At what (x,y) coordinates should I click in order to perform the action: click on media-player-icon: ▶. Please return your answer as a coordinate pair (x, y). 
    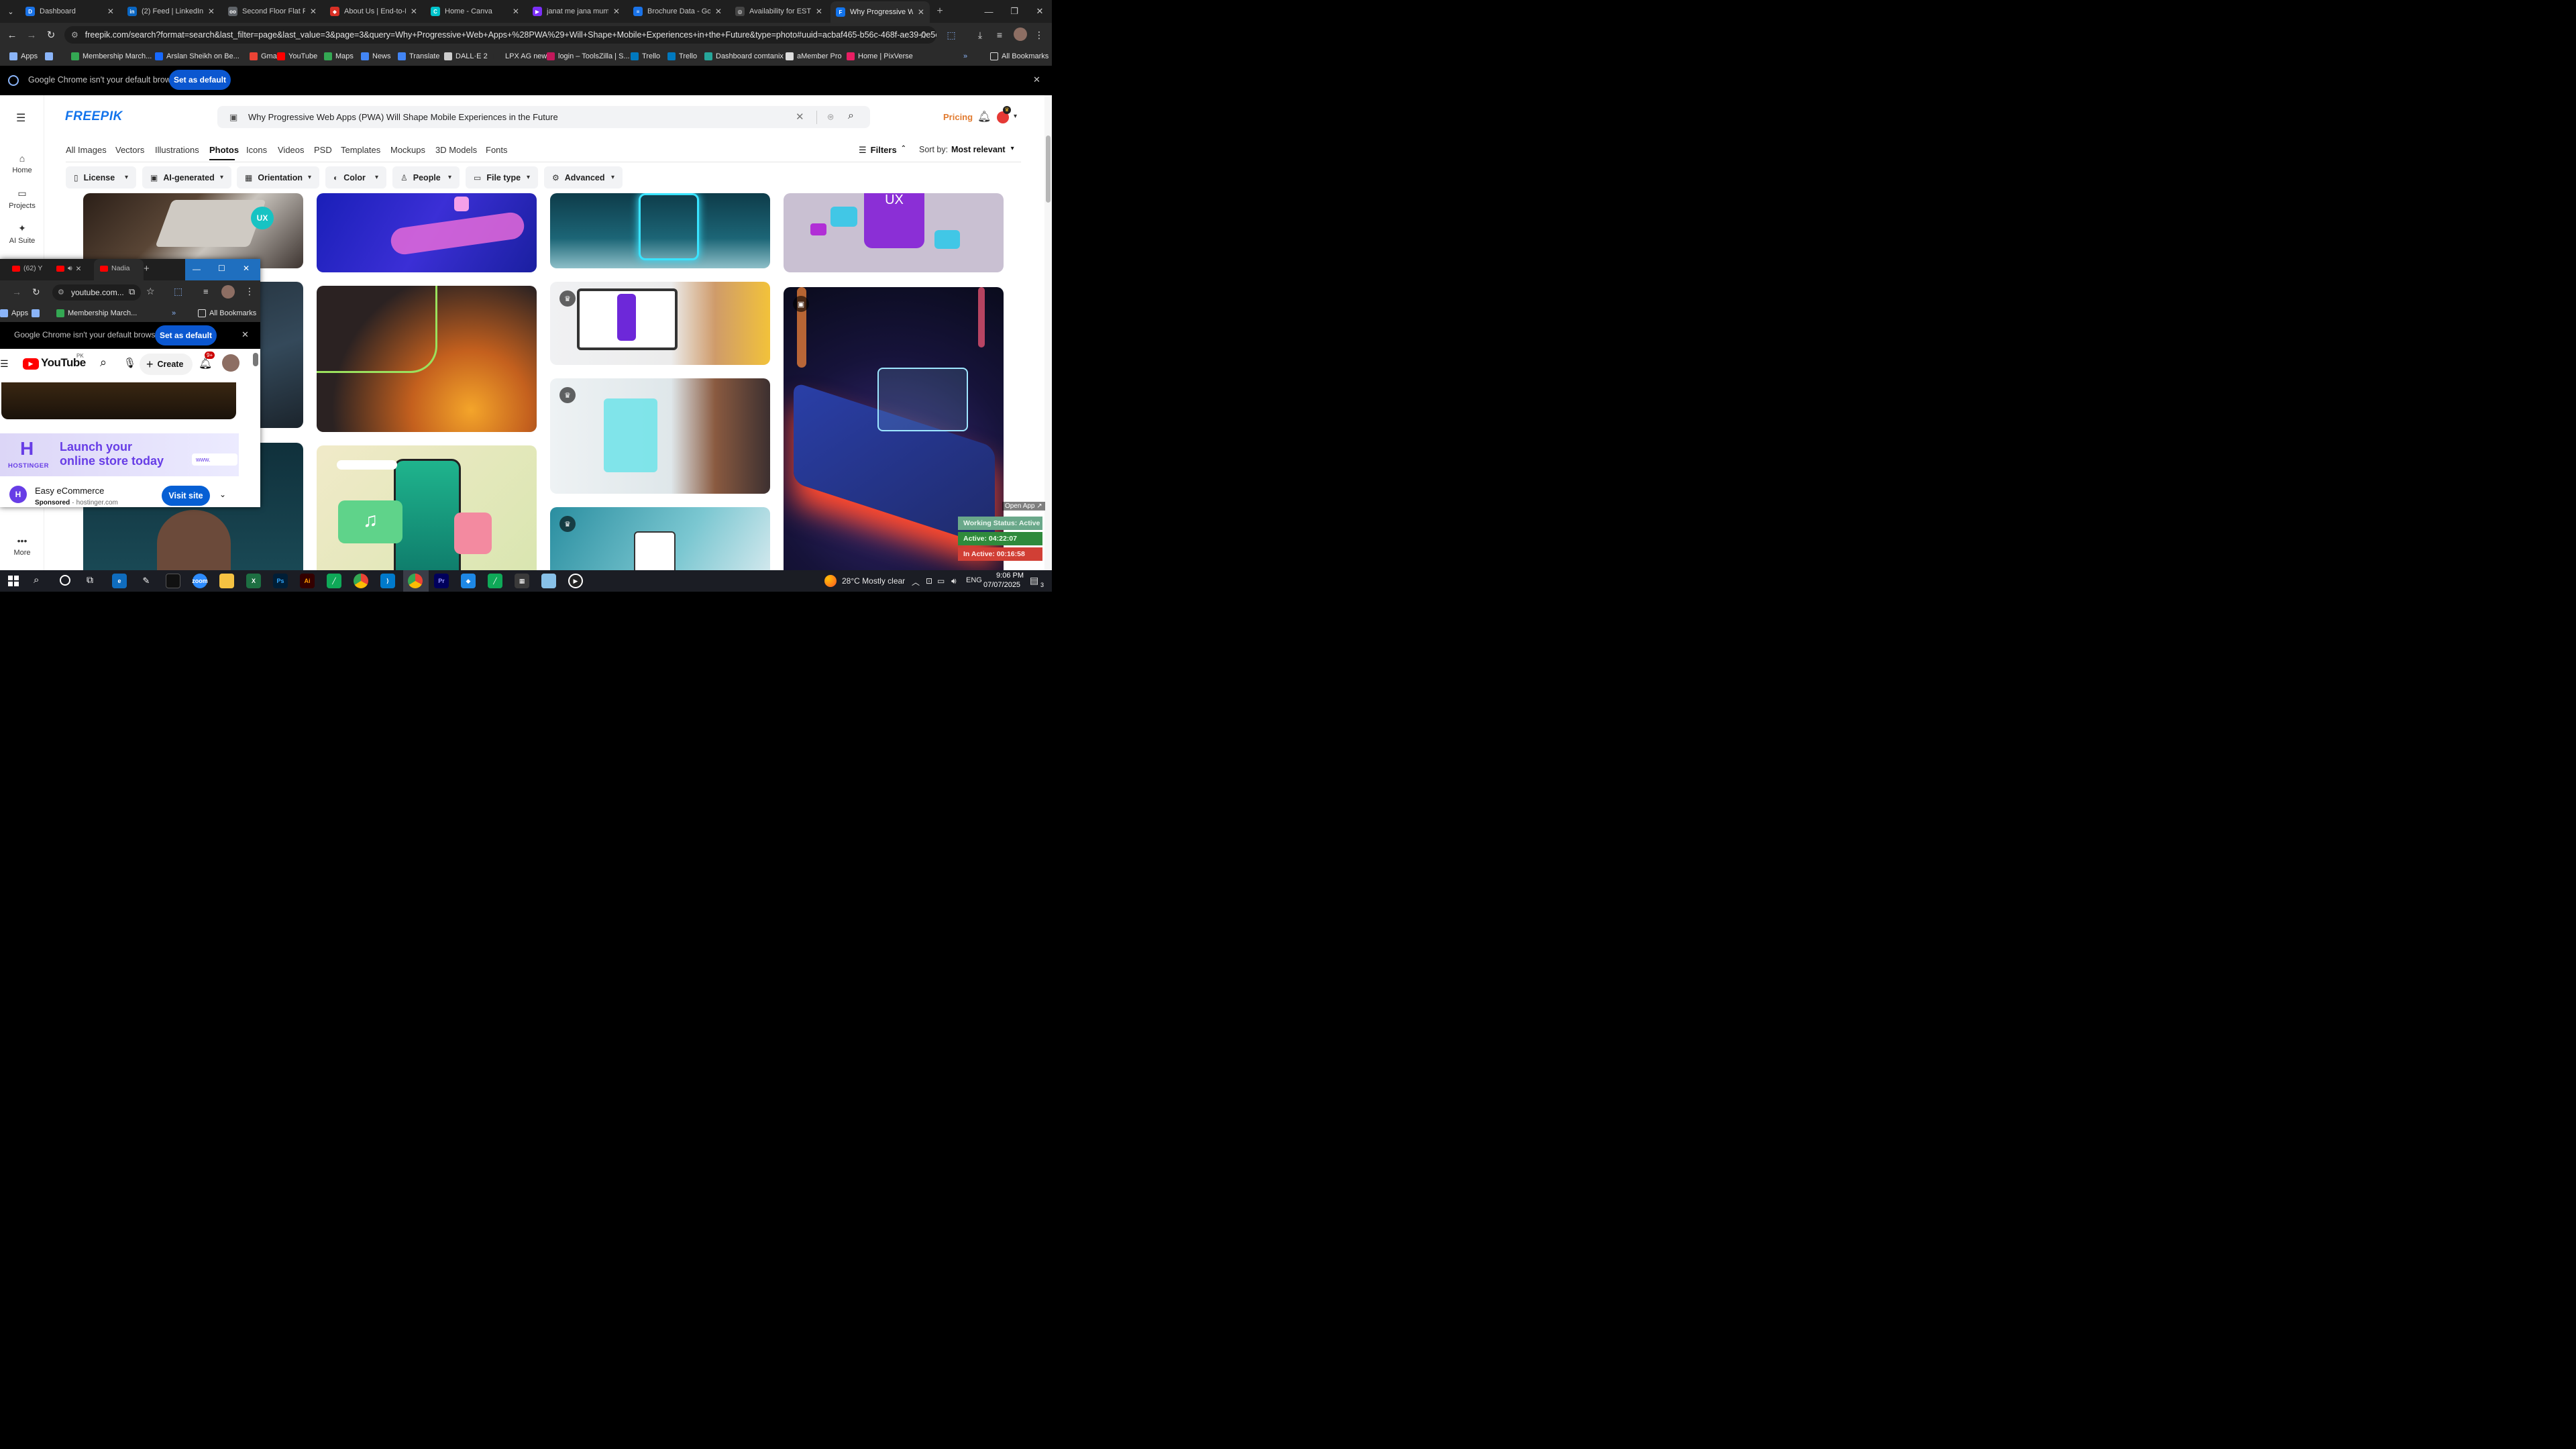
    Looking at the image, I should click on (575, 580).